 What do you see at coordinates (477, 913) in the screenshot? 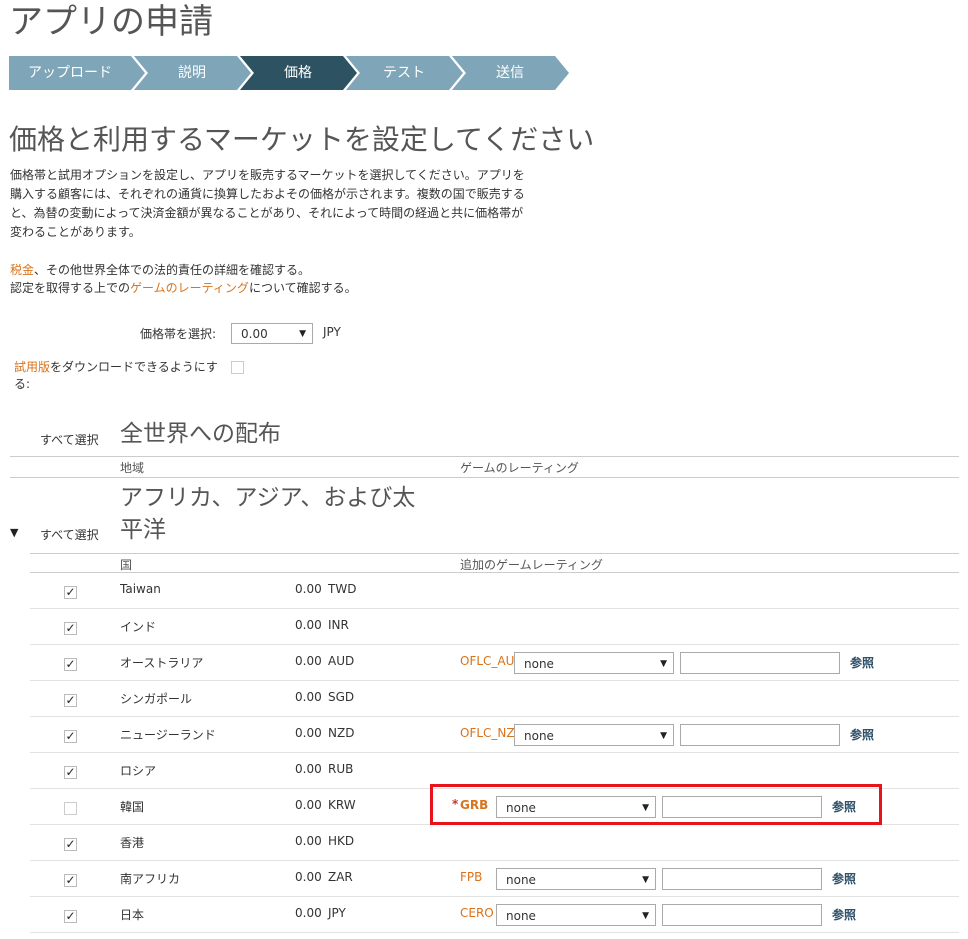
I see `rating-label: CERO` at bounding box center [477, 913].